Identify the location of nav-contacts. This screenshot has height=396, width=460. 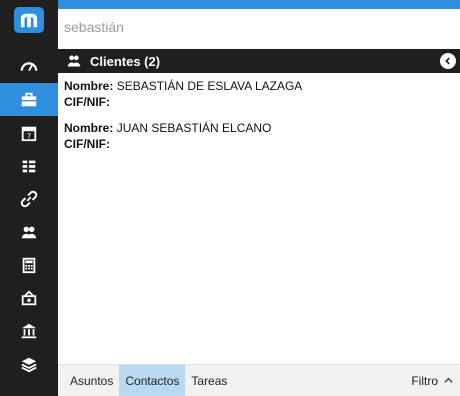
(29, 231).